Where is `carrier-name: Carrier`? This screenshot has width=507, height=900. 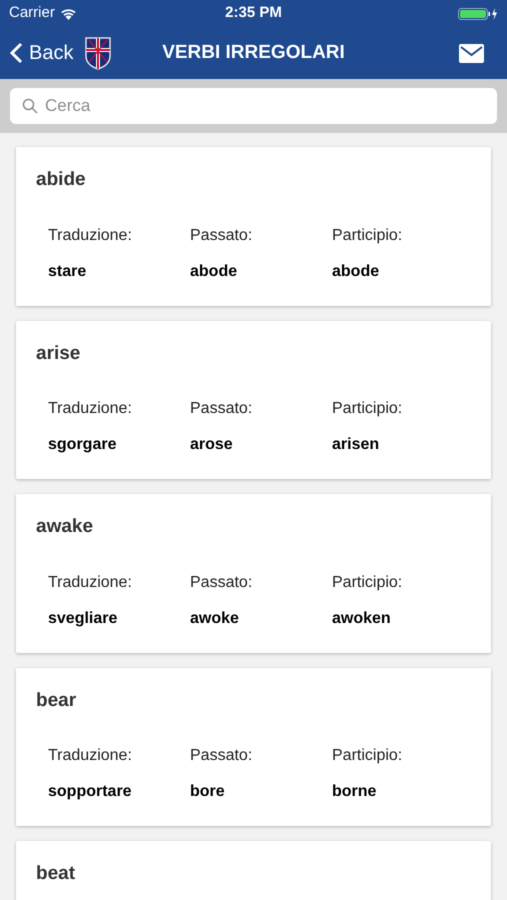 carrier-name: Carrier is located at coordinates (32, 13).